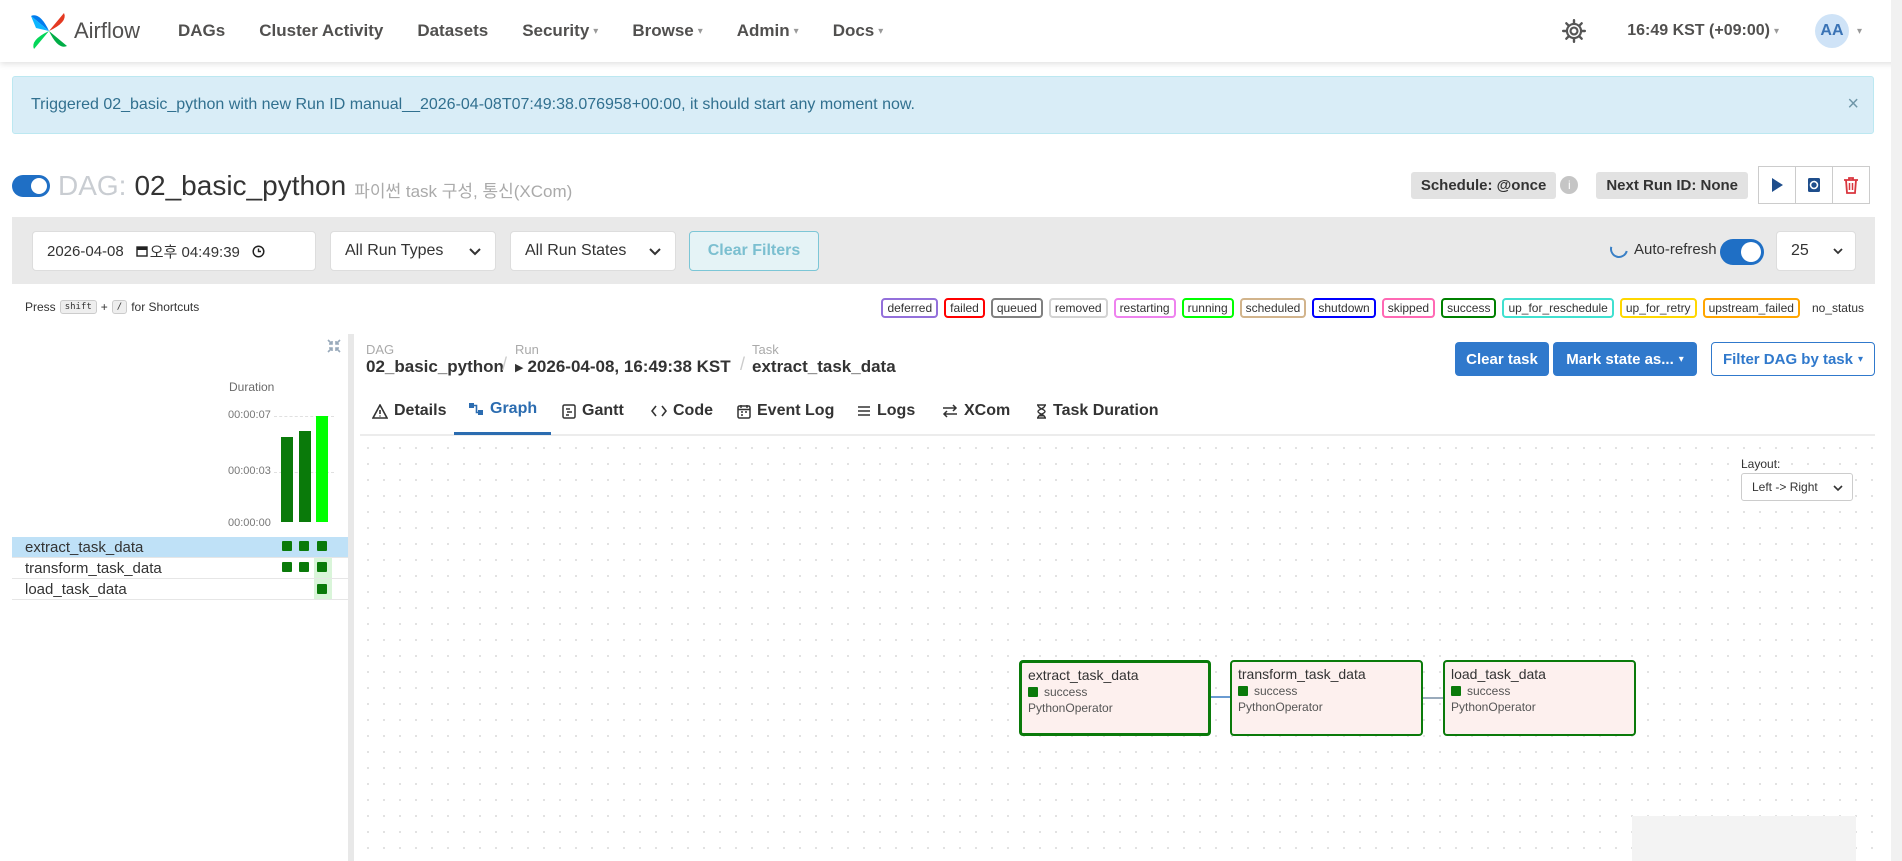 Image resolution: width=1902 pixels, height=861 pixels. I want to click on tab-gantt-label: Gantt, so click(603, 410).